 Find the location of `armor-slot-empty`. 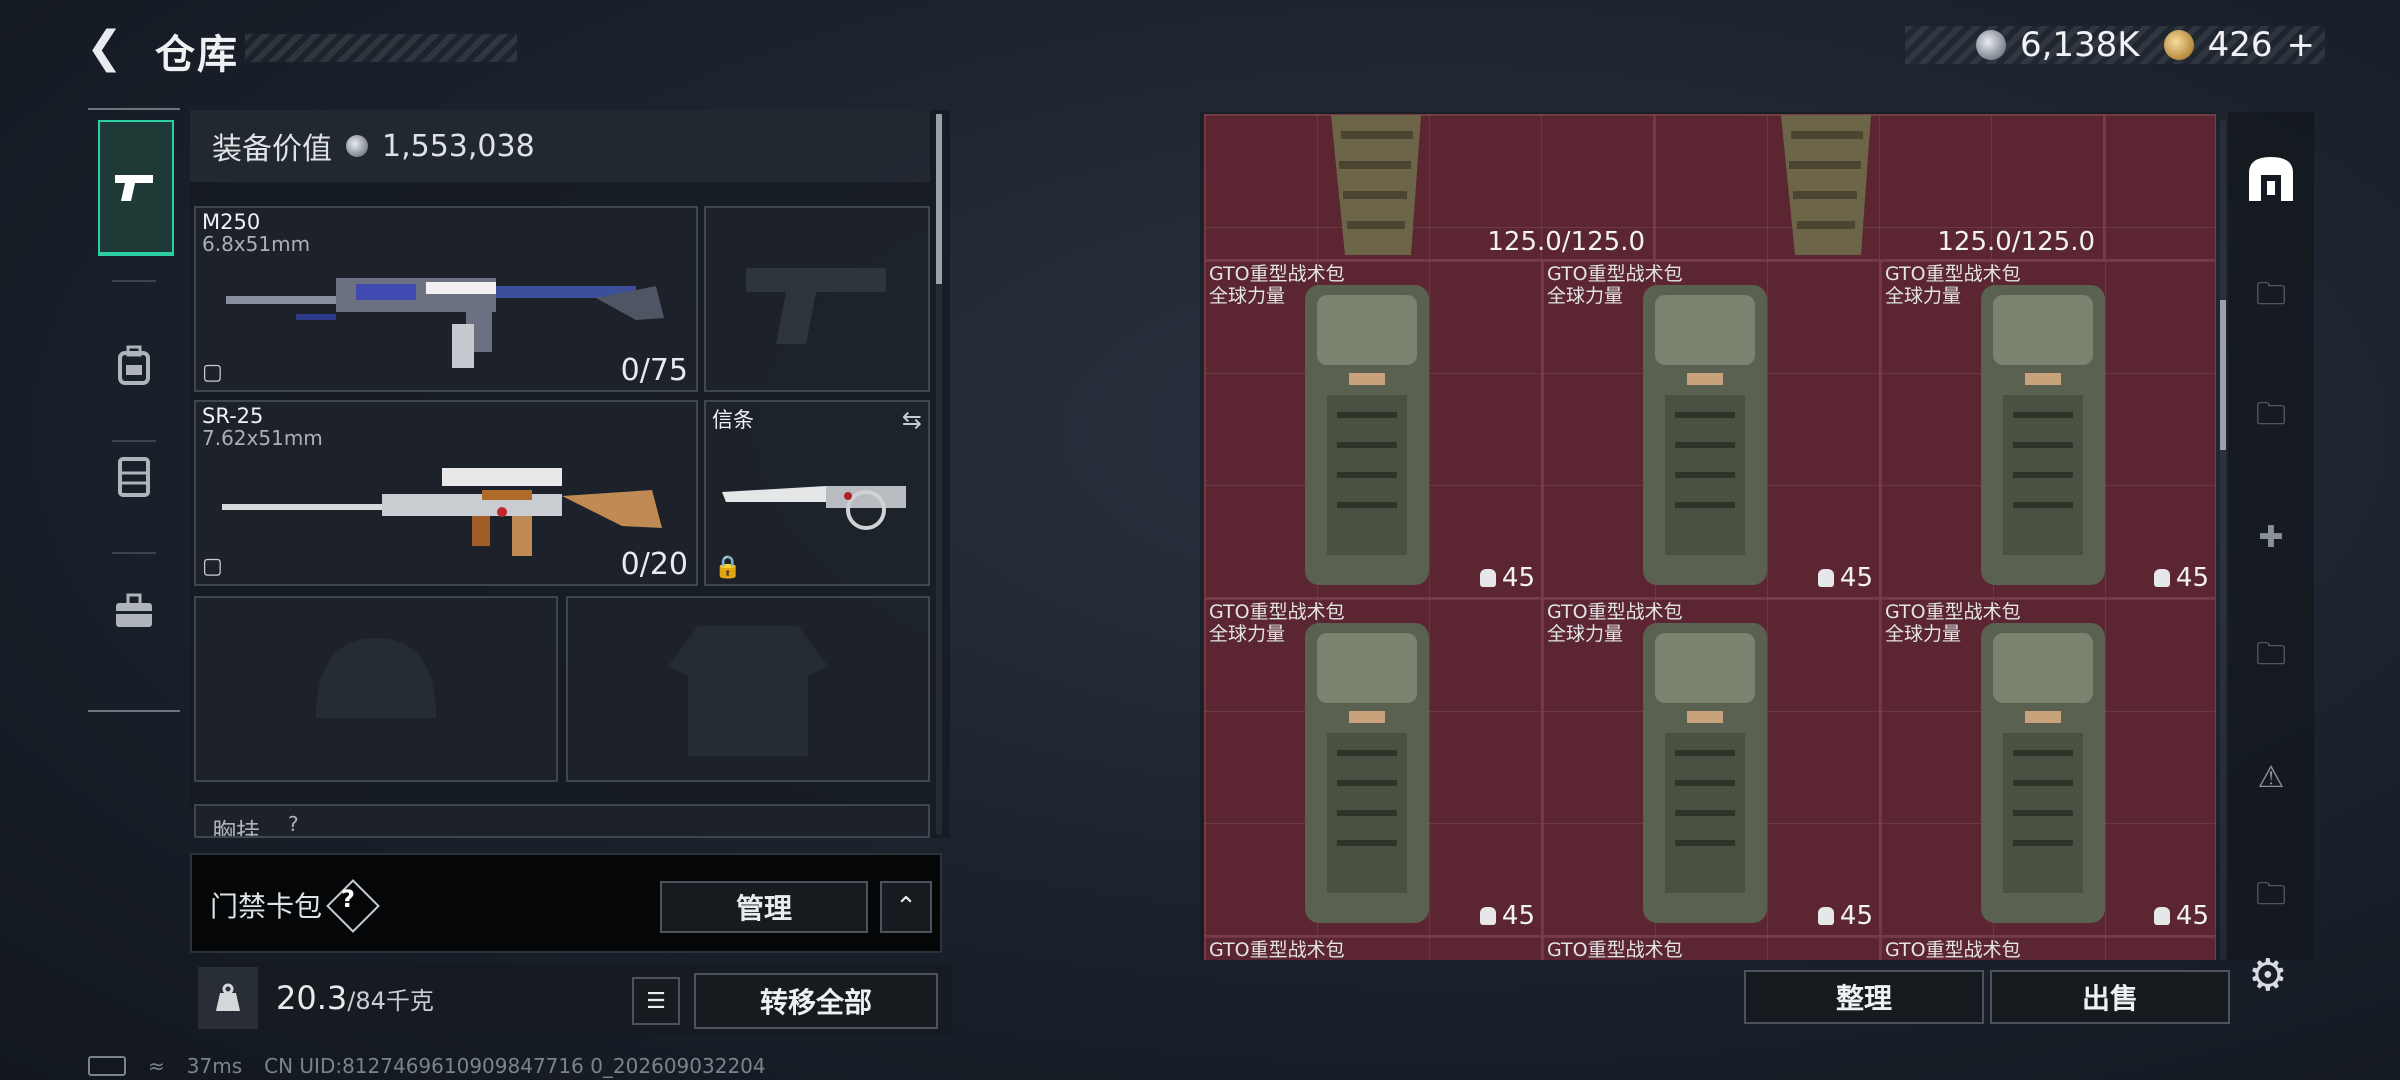

armor-slot-empty is located at coordinates (748, 689).